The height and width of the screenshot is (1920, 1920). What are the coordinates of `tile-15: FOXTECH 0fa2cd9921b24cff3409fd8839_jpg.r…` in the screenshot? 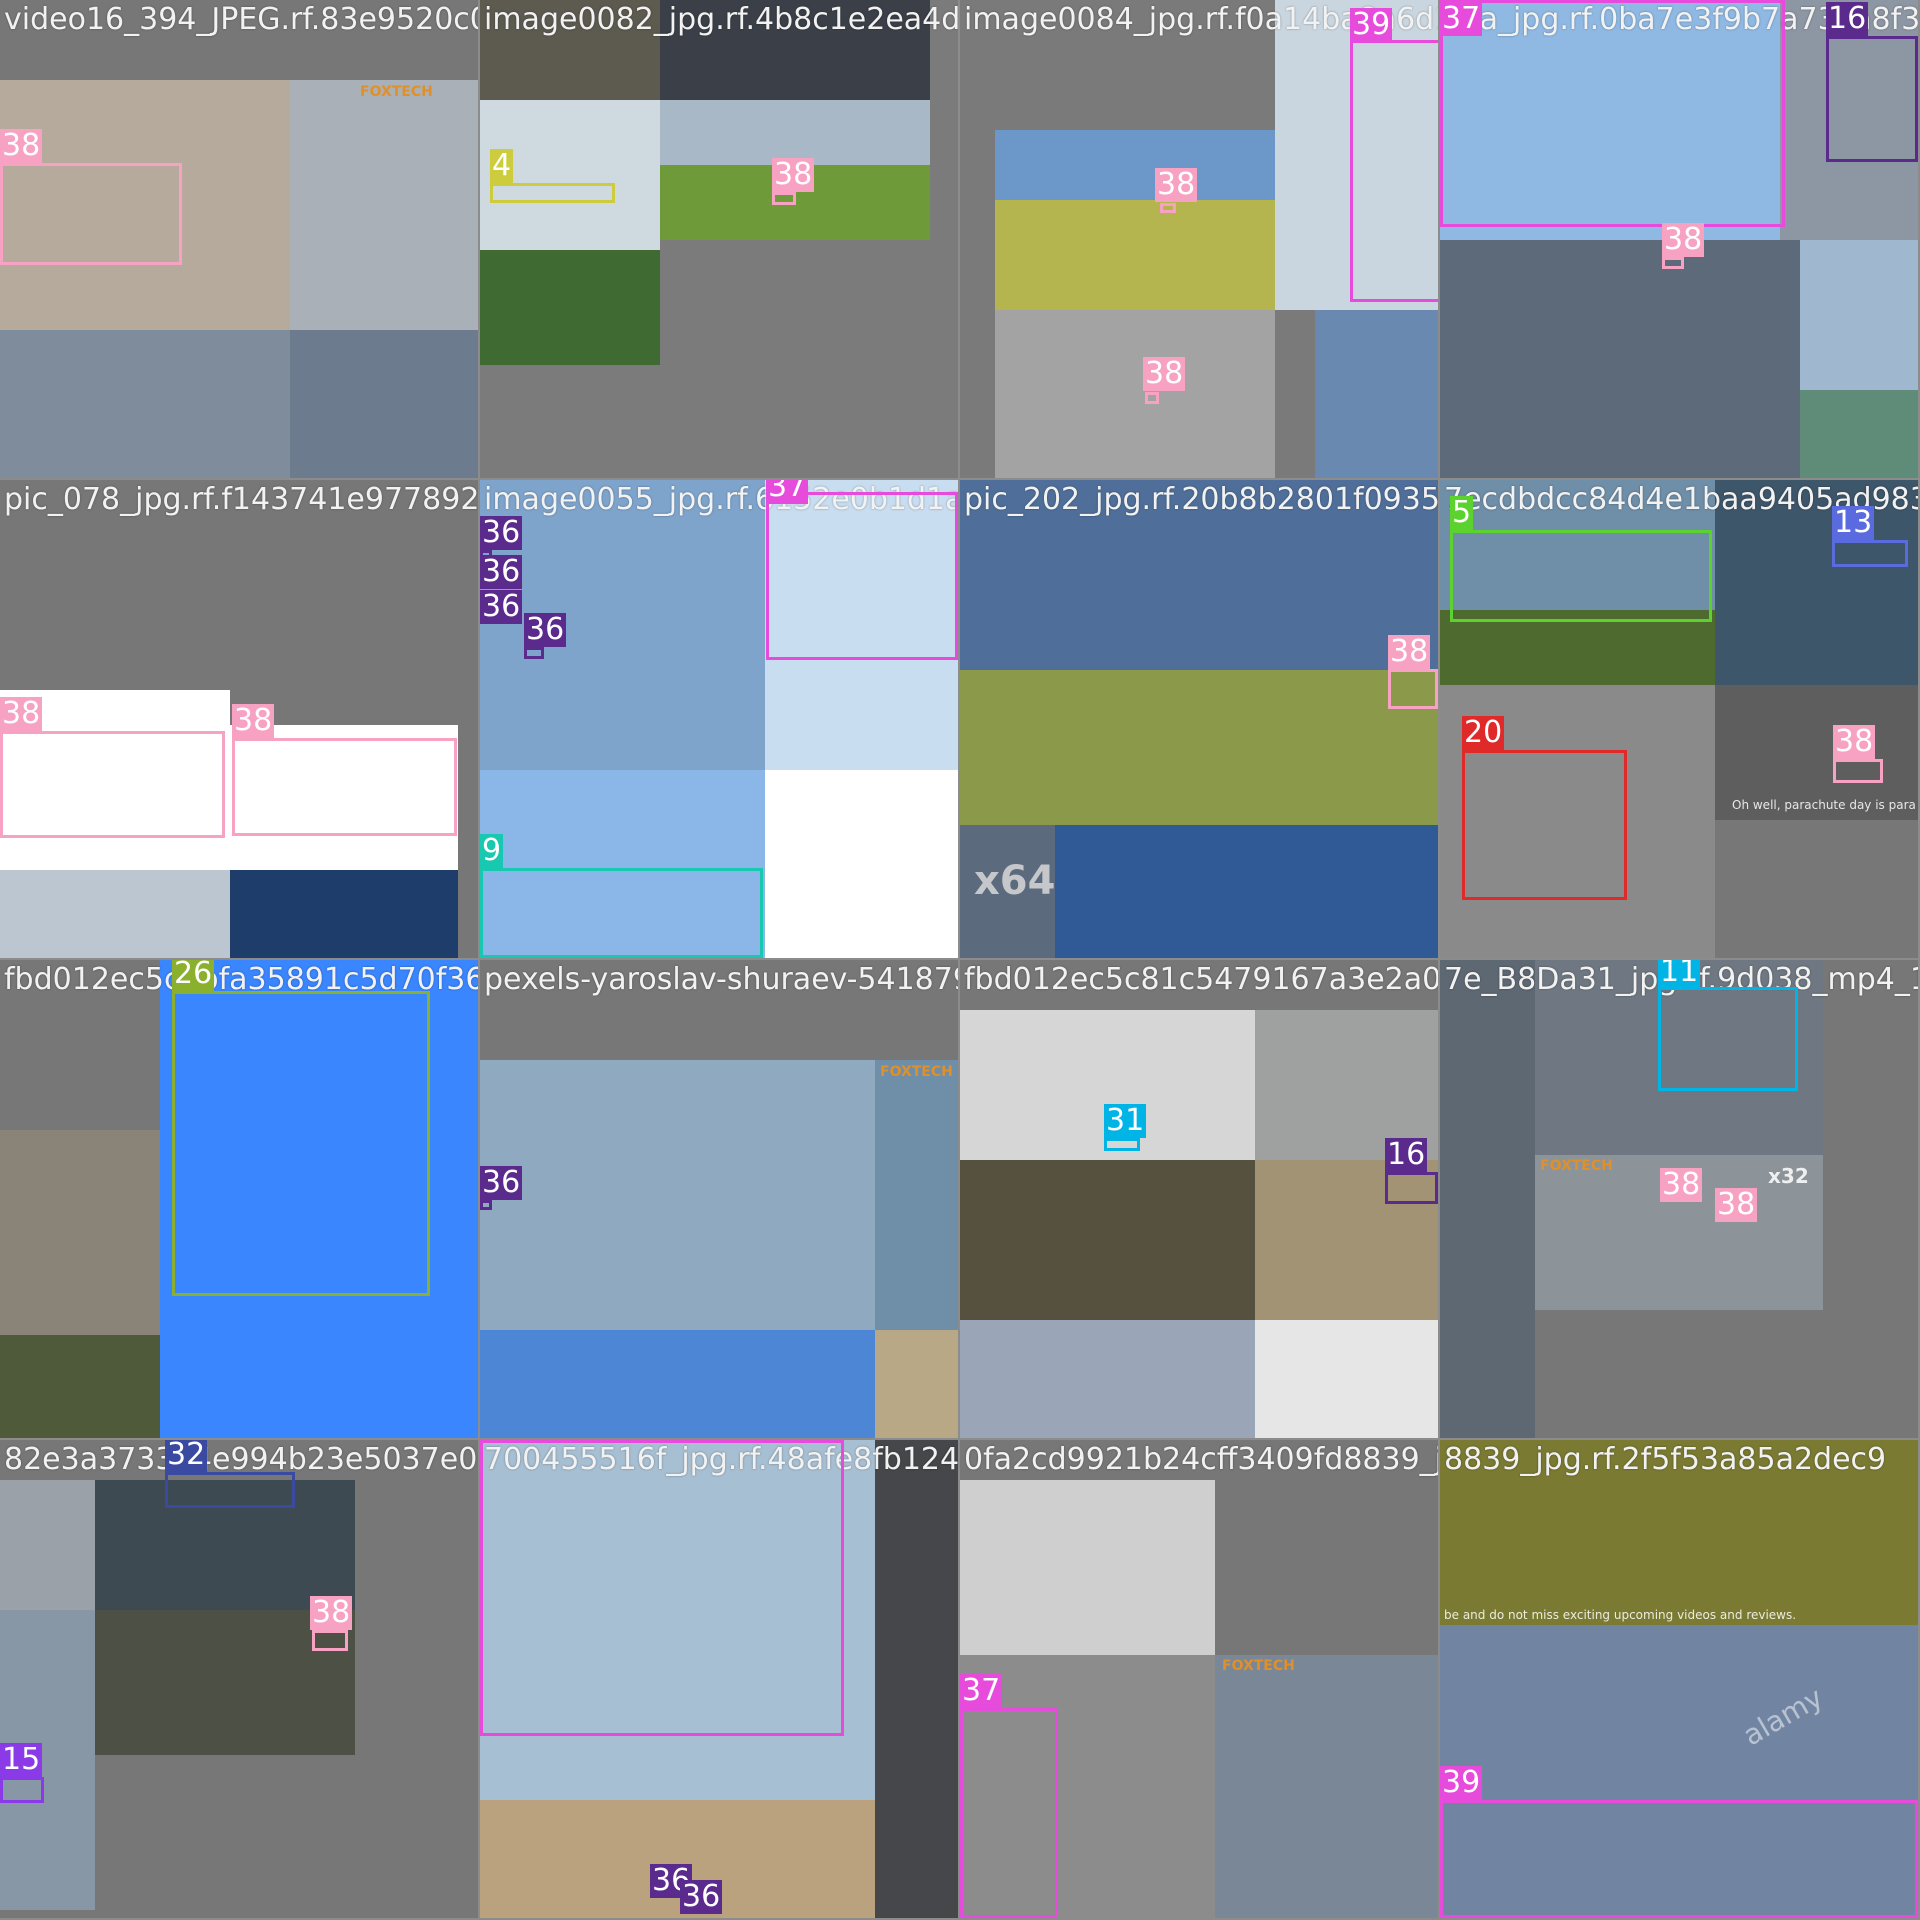 It's located at (1199, 1679).